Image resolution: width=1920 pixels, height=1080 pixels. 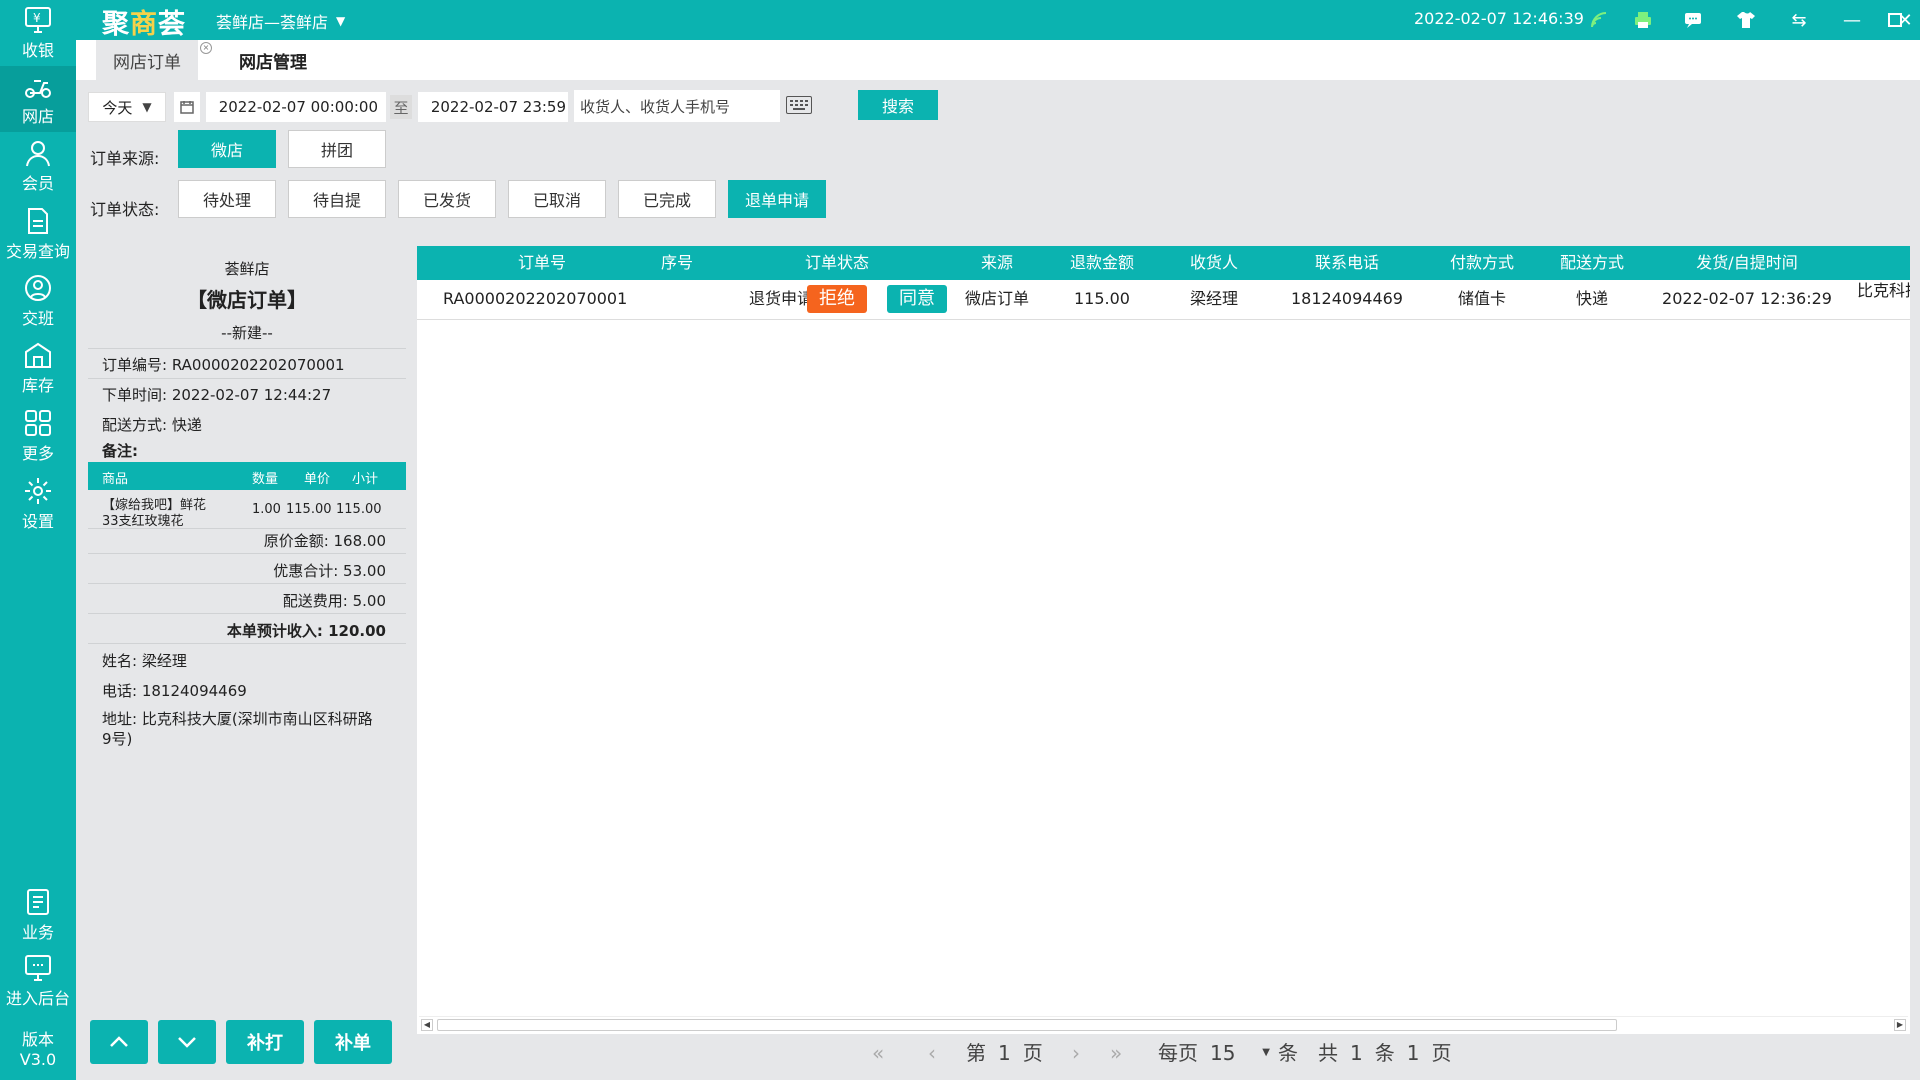 I want to click on sidebar-item-online-store: 网店, so click(x=38, y=99).